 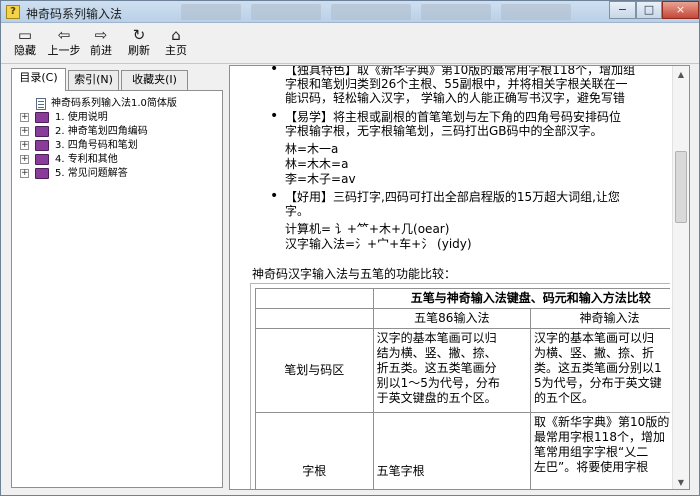 What do you see at coordinates (13, 12) in the screenshot?
I see `help-app-icon: ?` at bounding box center [13, 12].